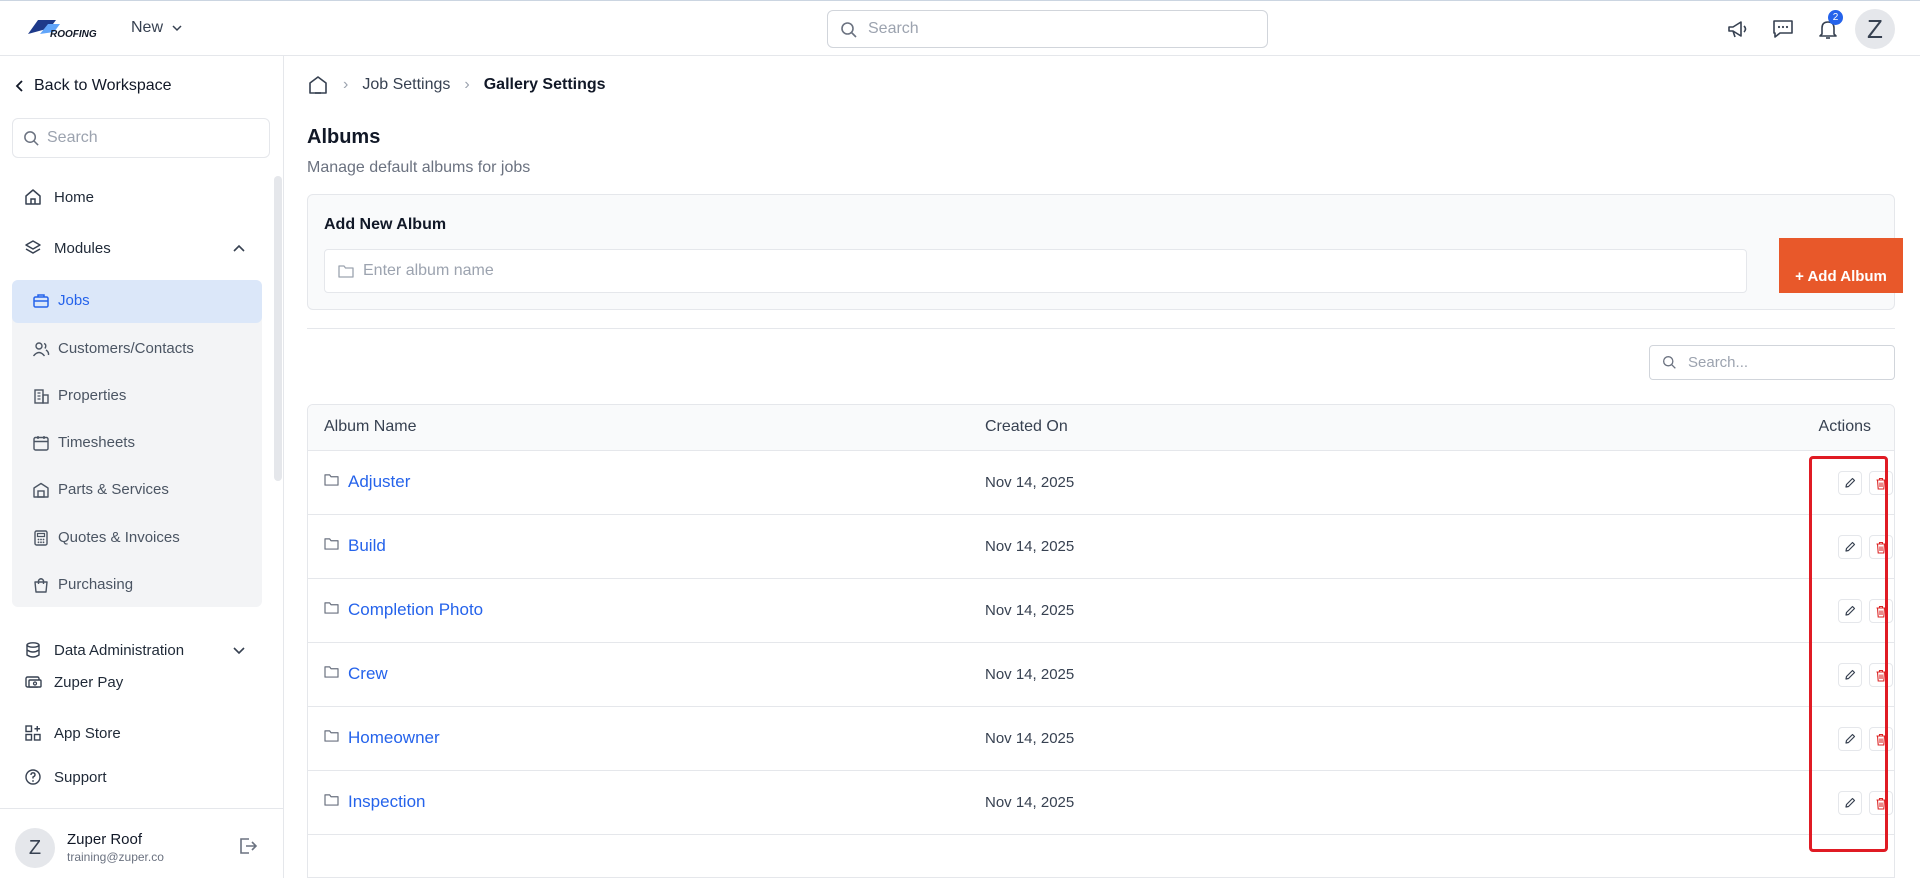 The image size is (1920, 878). I want to click on user-avatar: Z, so click(1875, 29).